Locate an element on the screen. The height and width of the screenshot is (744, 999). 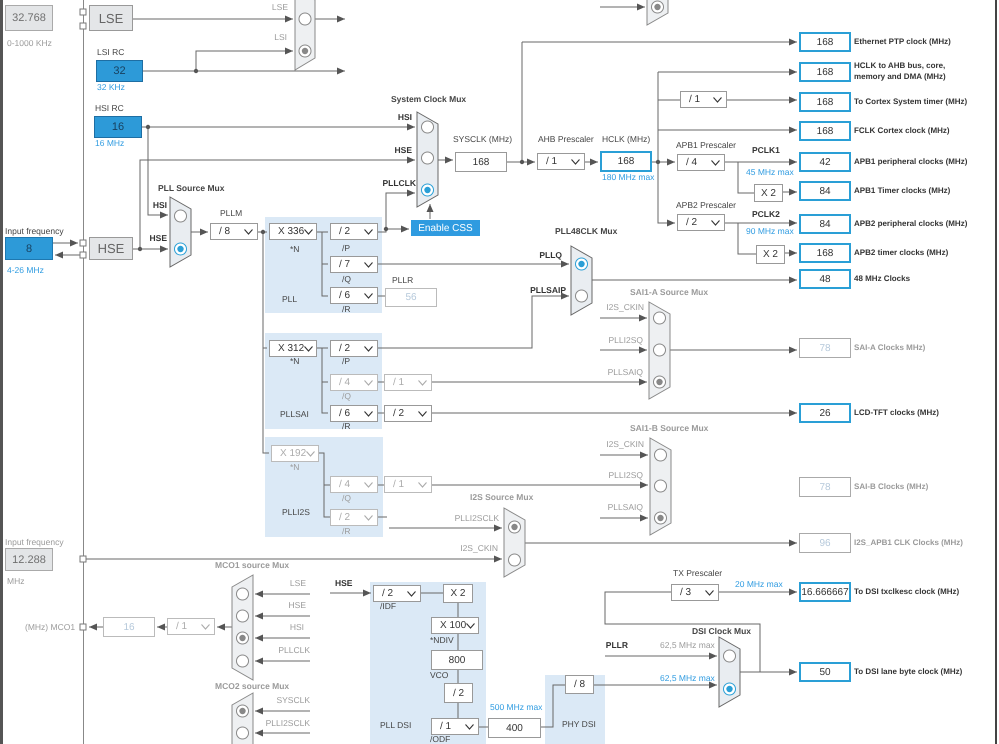
output-frequency-field: 48 is located at coordinates (825, 279).